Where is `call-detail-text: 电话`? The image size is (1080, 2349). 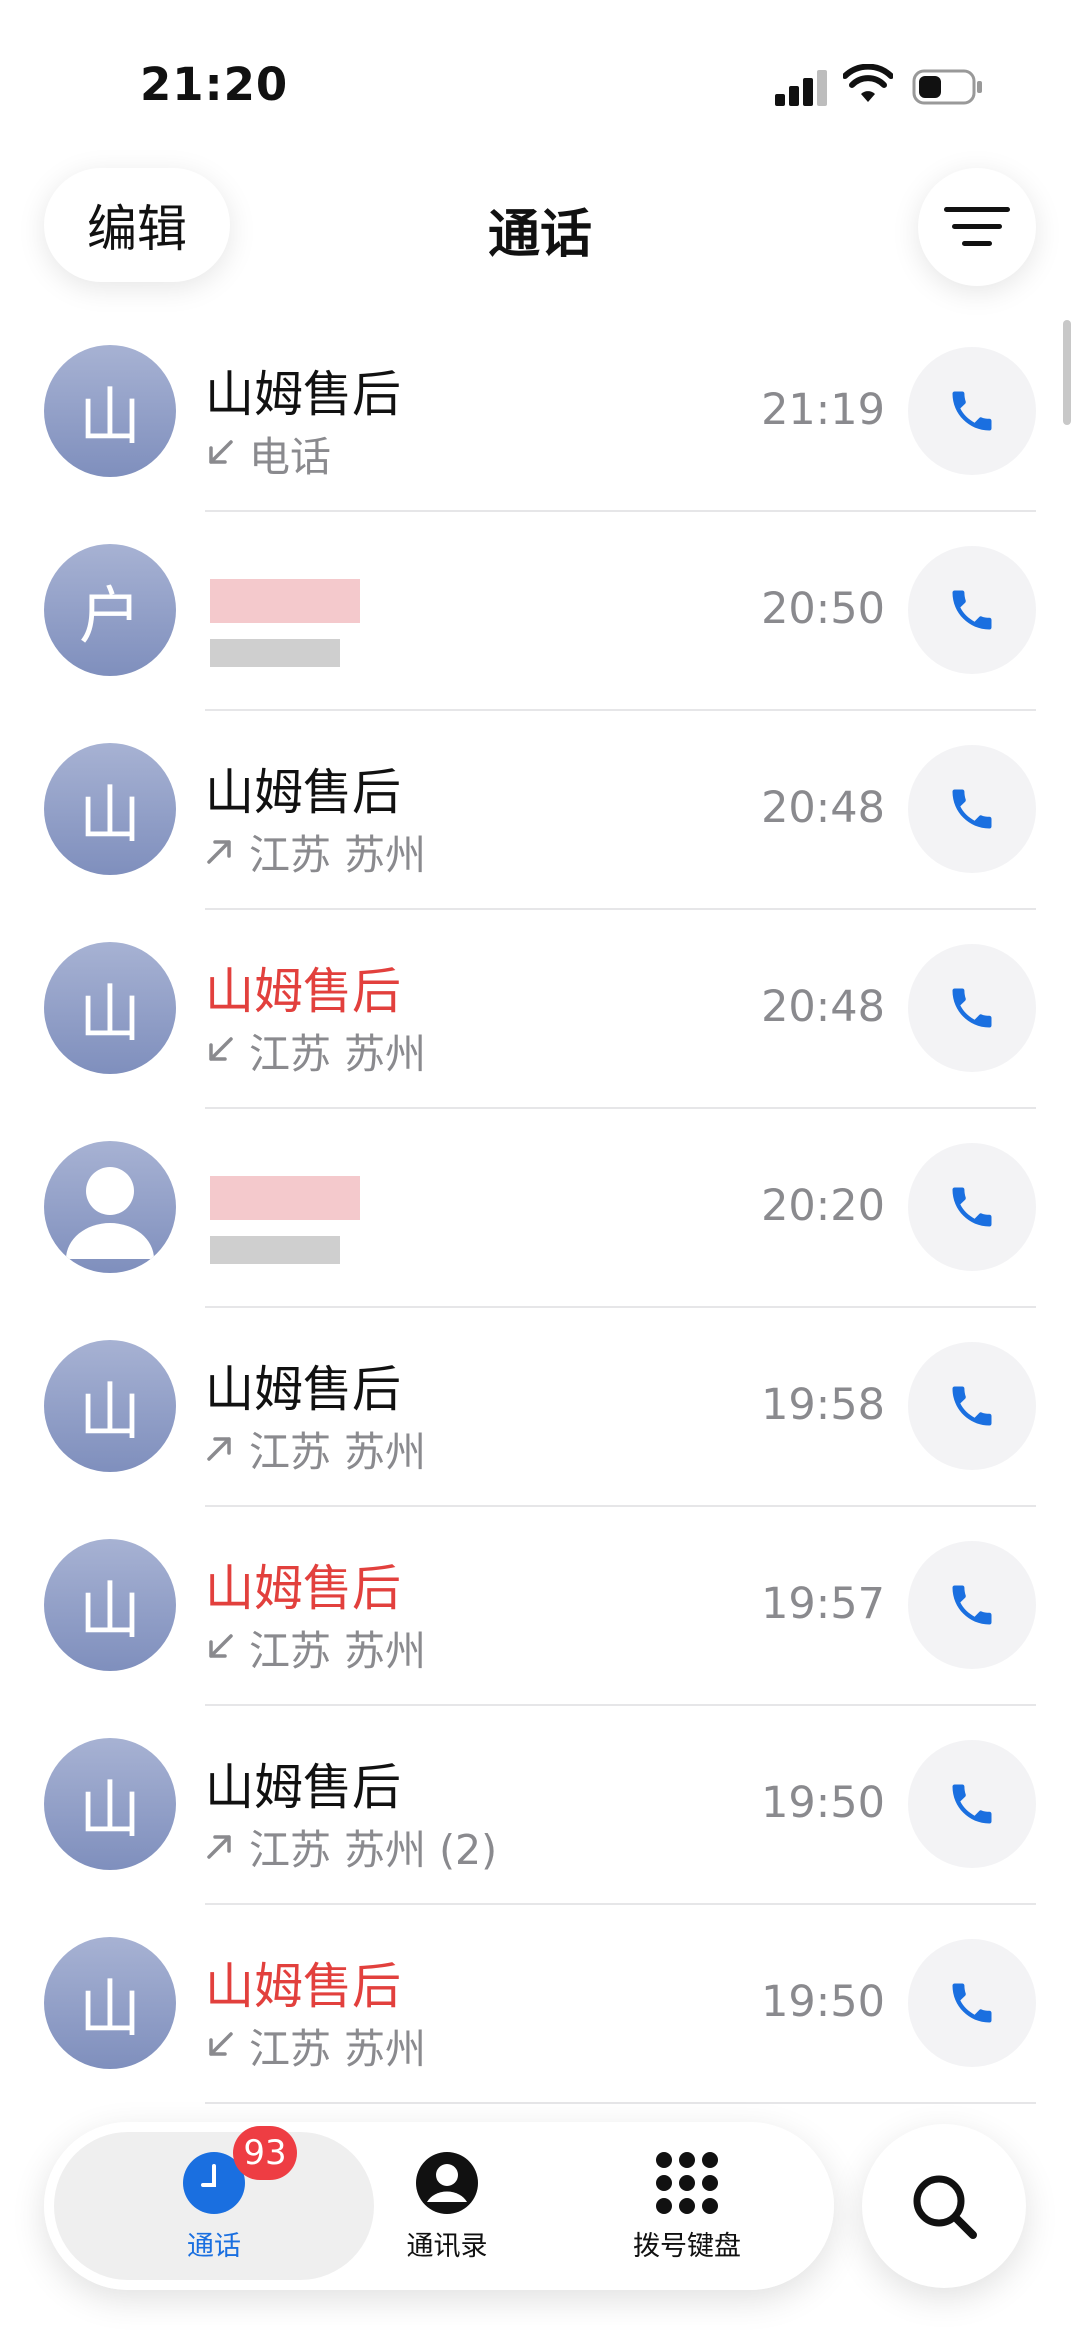
call-detail-text: 电话 is located at coordinates (290, 457).